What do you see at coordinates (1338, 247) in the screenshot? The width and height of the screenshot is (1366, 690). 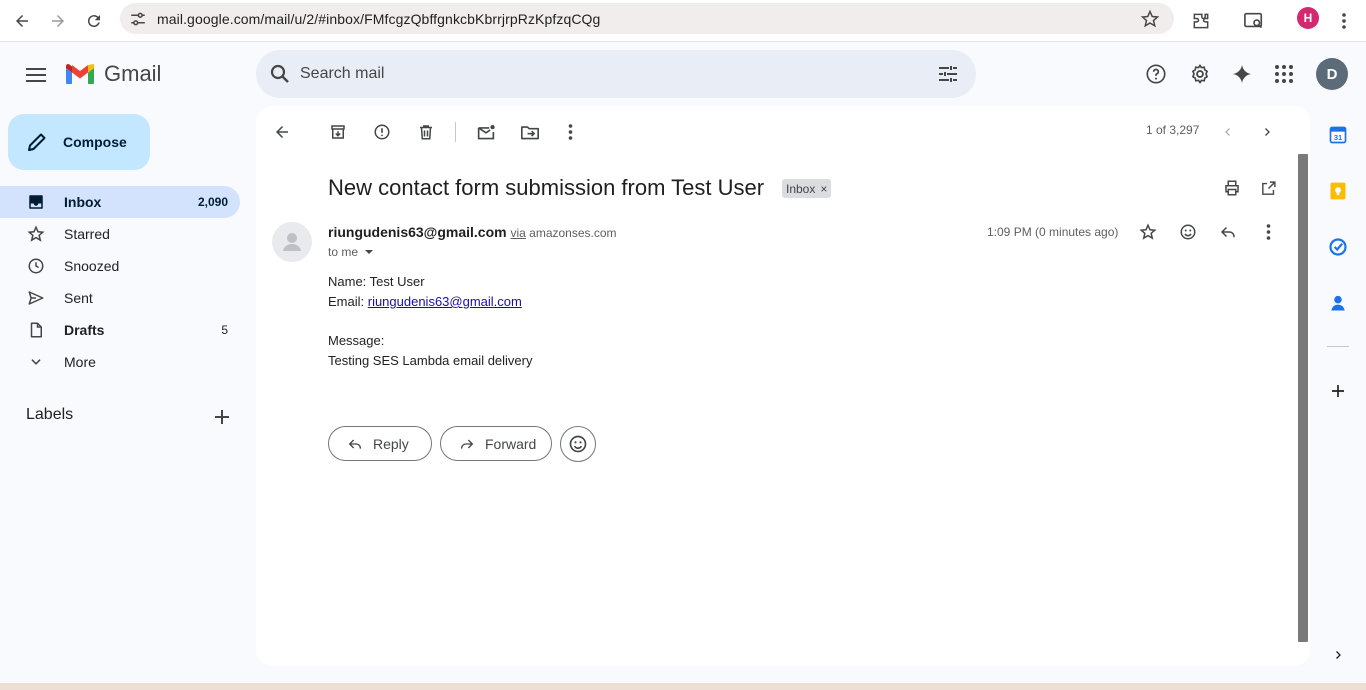 I see `tasks-icon` at bounding box center [1338, 247].